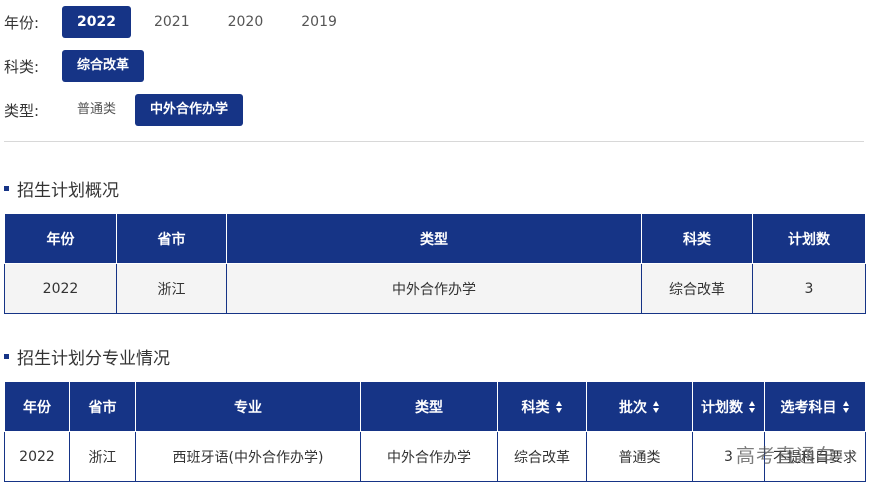  Describe the element at coordinates (103, 66) in the screenshot. I see `subject-option-comprehensive: 综合改革` at that location.